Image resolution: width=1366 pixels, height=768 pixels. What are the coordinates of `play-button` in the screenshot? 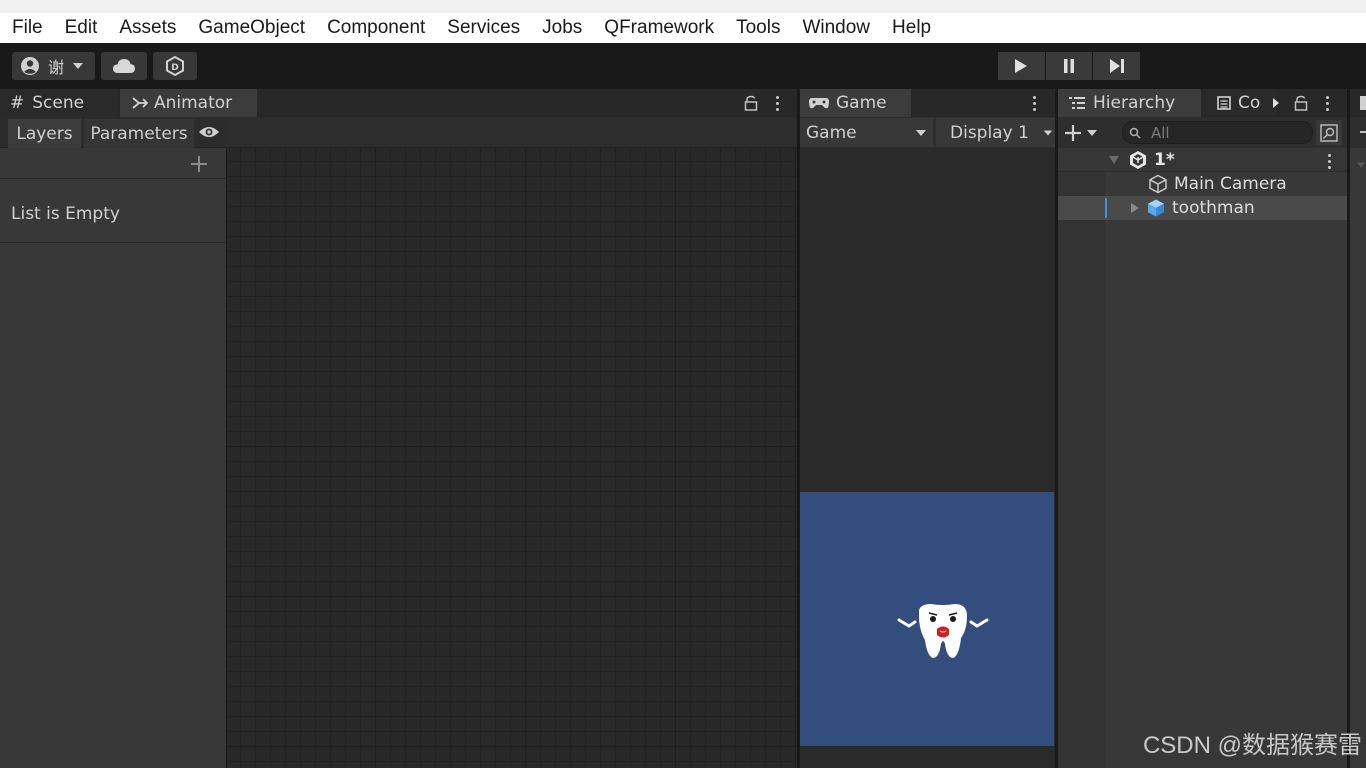 It's located at (1021, 66).